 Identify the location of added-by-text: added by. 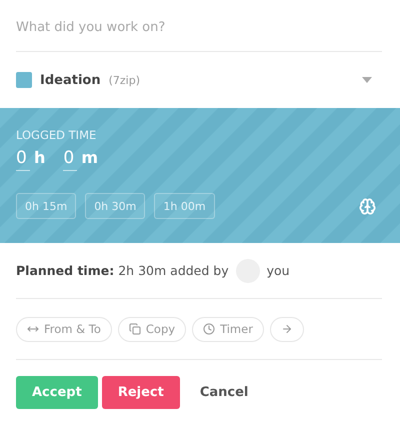
(199, 270).